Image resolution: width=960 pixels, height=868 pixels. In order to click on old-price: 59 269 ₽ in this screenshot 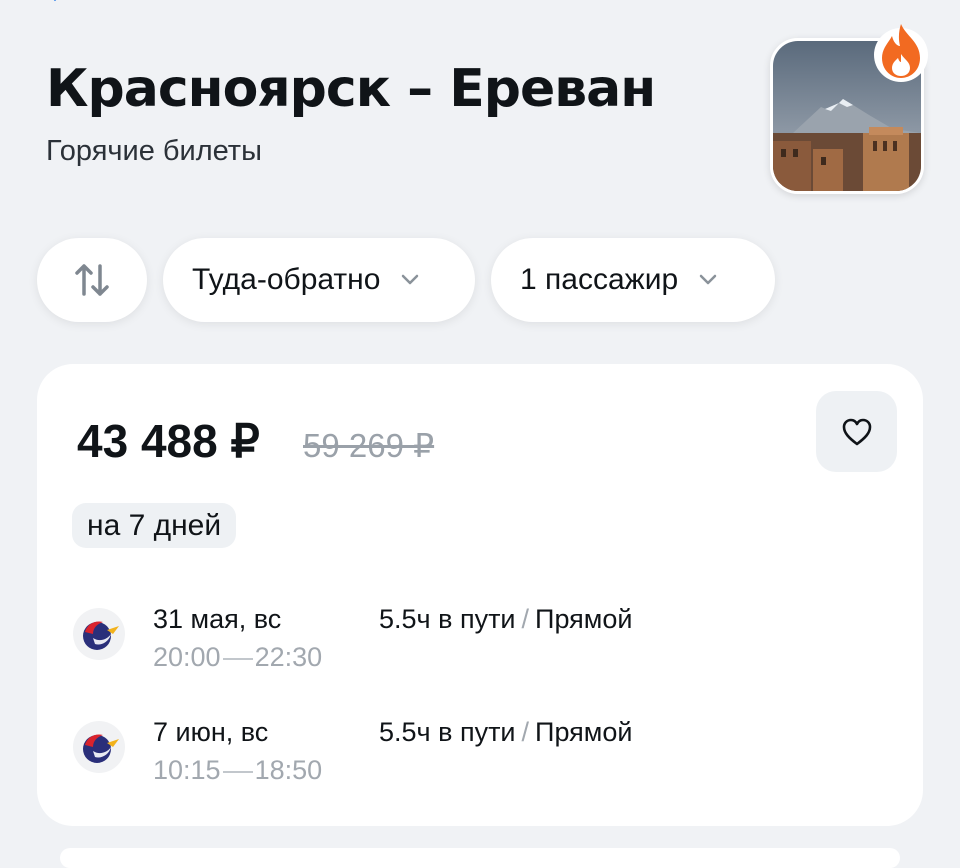, I will do `click(369, 445)`.